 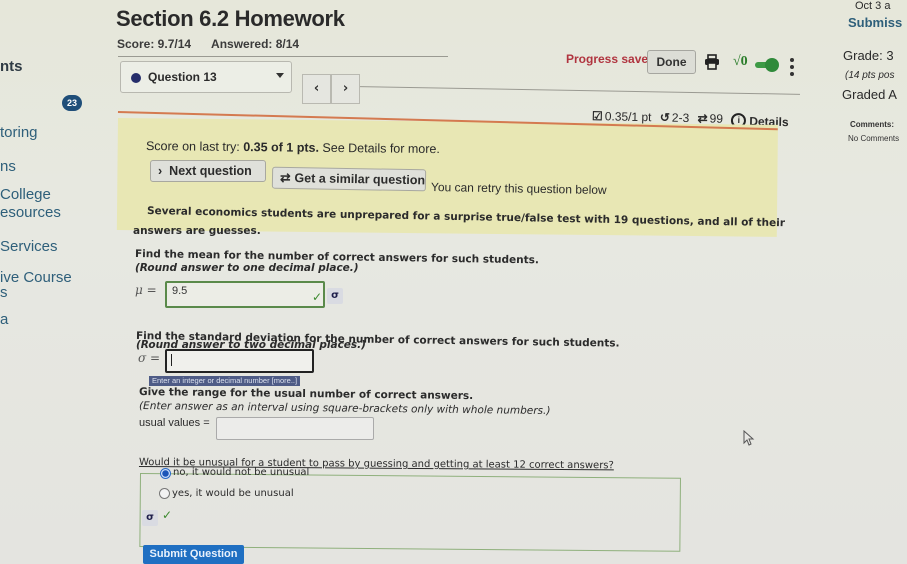 I want to click on submit-question-button: Submit Question, so click(x=193, y=554).